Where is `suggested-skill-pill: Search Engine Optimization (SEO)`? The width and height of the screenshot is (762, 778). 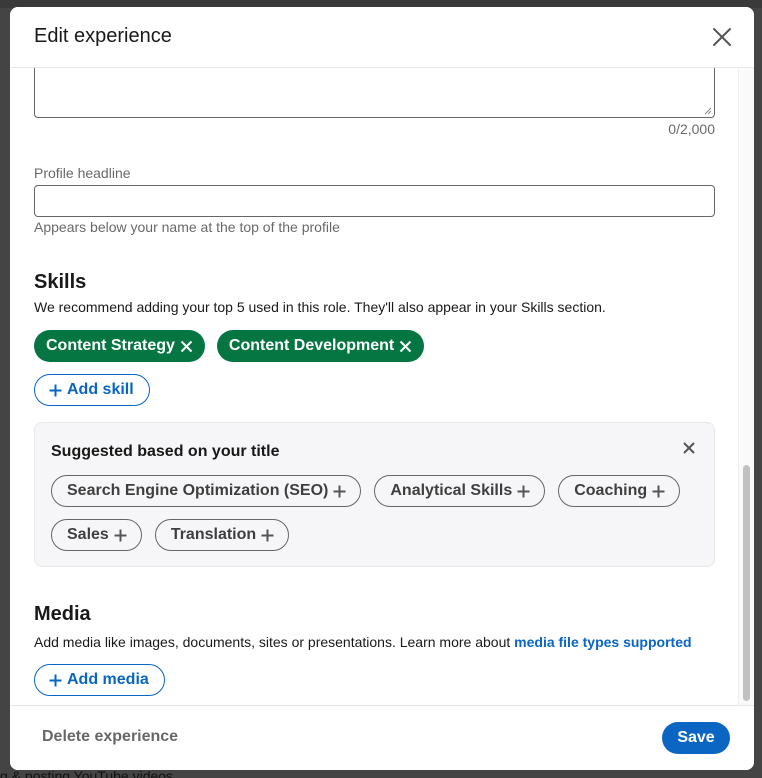
suggested-skill-pill: Search Engine Optimization (SEO) is located at coordinates (206, 491).